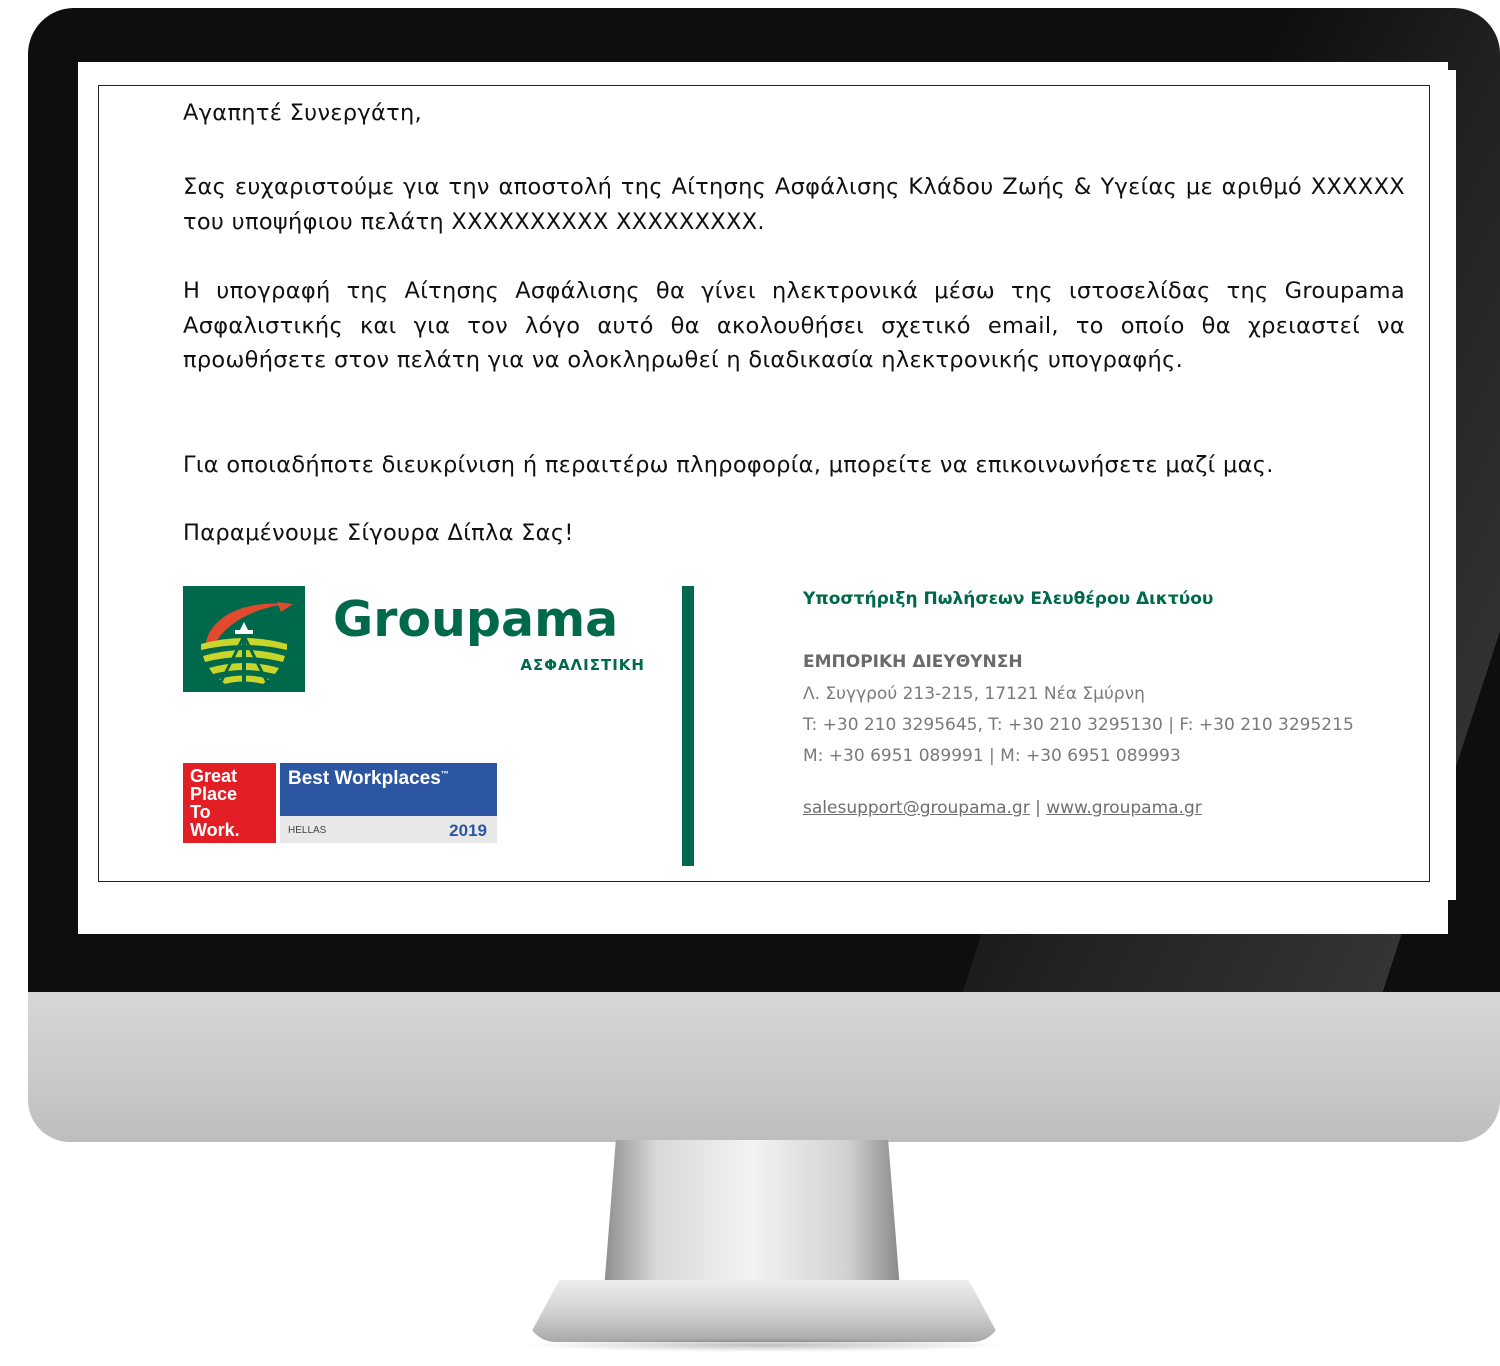 Image resolution: width=1500 pixels, height=1366 pixels. What do you see at coordinates (307, 830) in the screenshot?
I see `best-workplaces-country: HELLAS` at bounding box center [307, 830].